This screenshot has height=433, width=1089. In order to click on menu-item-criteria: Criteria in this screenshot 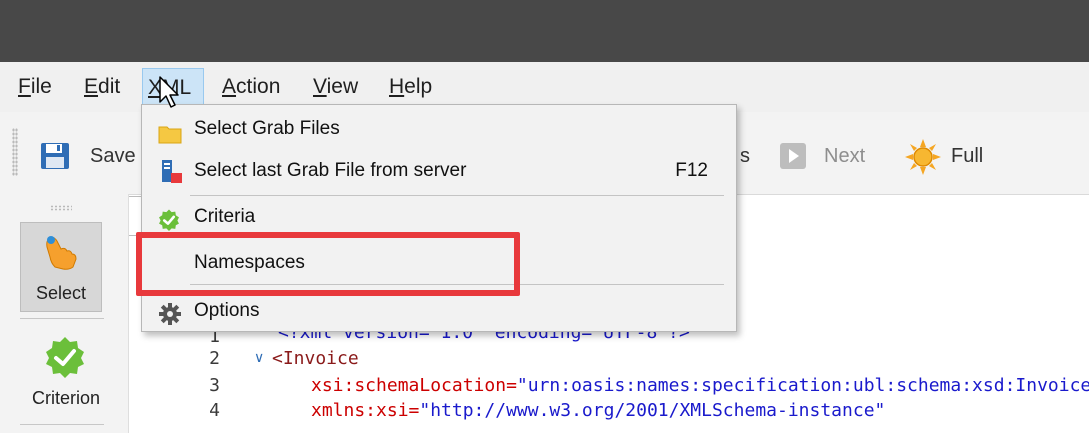, I will do `click(439, 217)`.